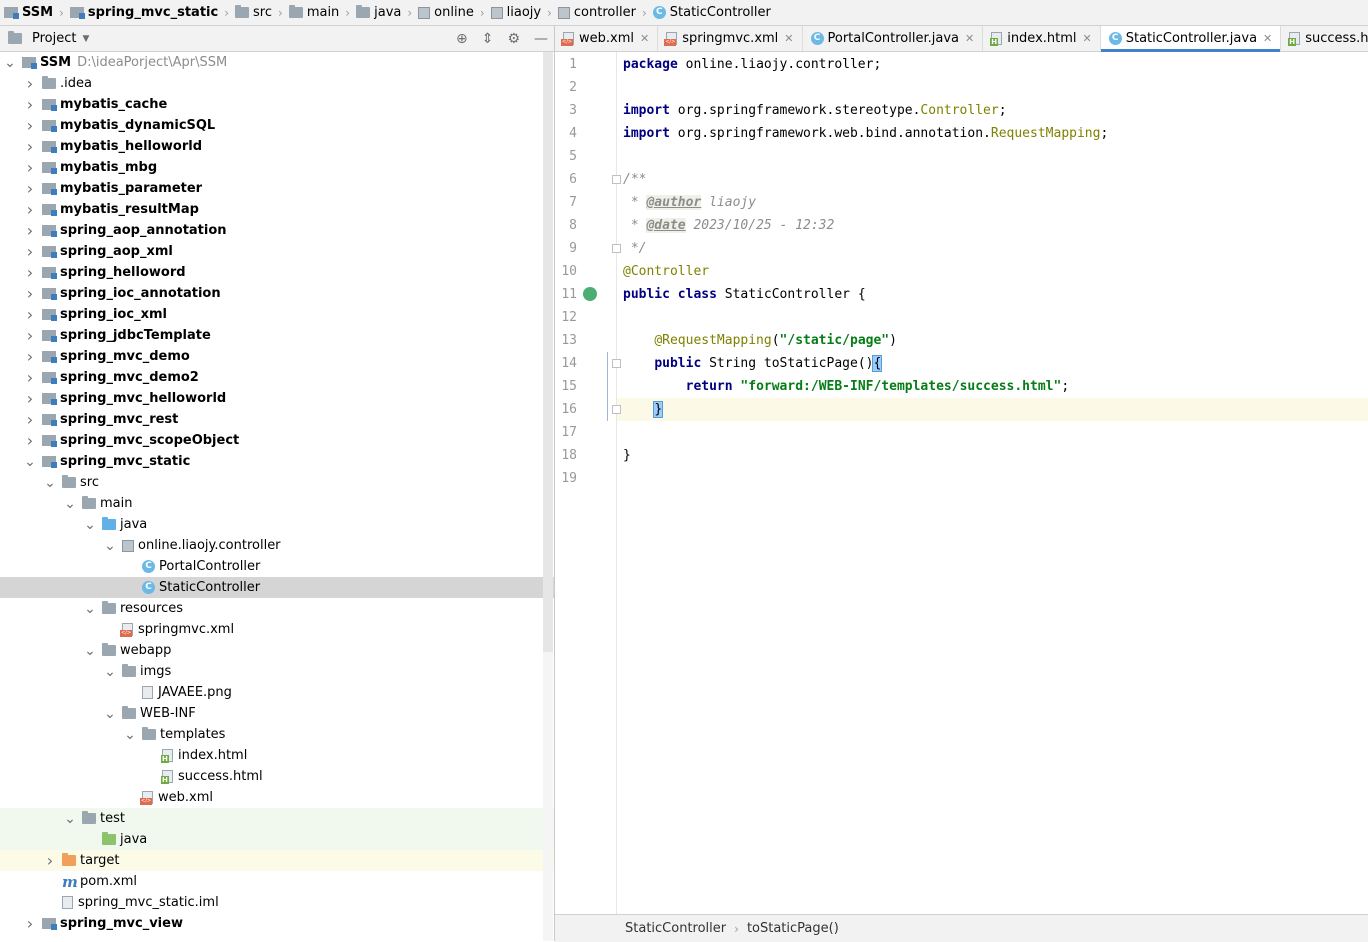 The height and width of the screenshot is (942, 1368). I want to click on tree-node: › spring_ioc_xml, so click(277, 314).